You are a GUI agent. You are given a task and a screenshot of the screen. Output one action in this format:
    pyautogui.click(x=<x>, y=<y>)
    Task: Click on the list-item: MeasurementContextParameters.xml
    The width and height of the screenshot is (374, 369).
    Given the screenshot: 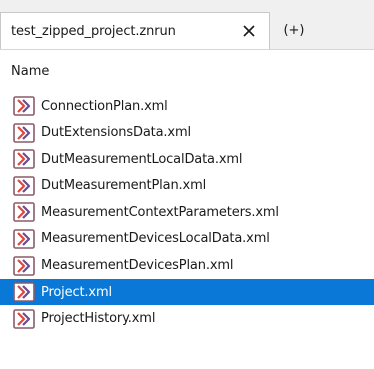 What is the action you would take?
    pyautogui.click(x=187, y=212)
    